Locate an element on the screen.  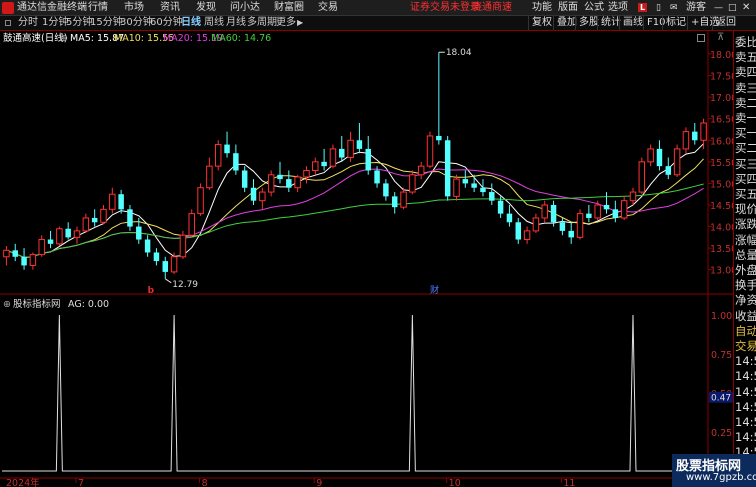
app-title: 通达信金融终端 is located at coordinates (52, 7).